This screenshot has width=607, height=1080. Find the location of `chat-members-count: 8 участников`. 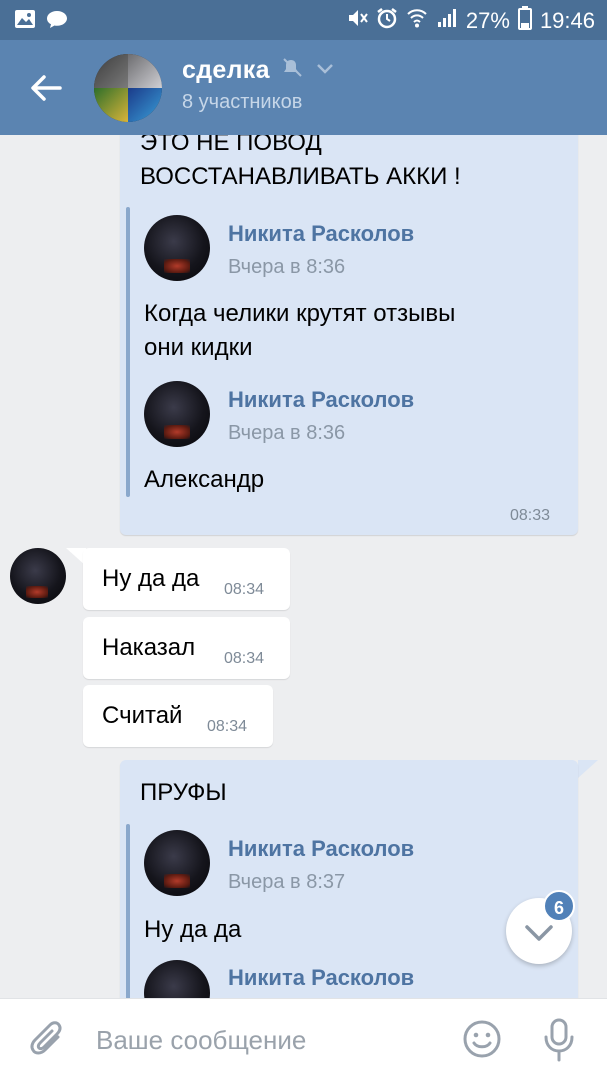

chat-members-count: 8 участников is located at coordinates (242, 102).